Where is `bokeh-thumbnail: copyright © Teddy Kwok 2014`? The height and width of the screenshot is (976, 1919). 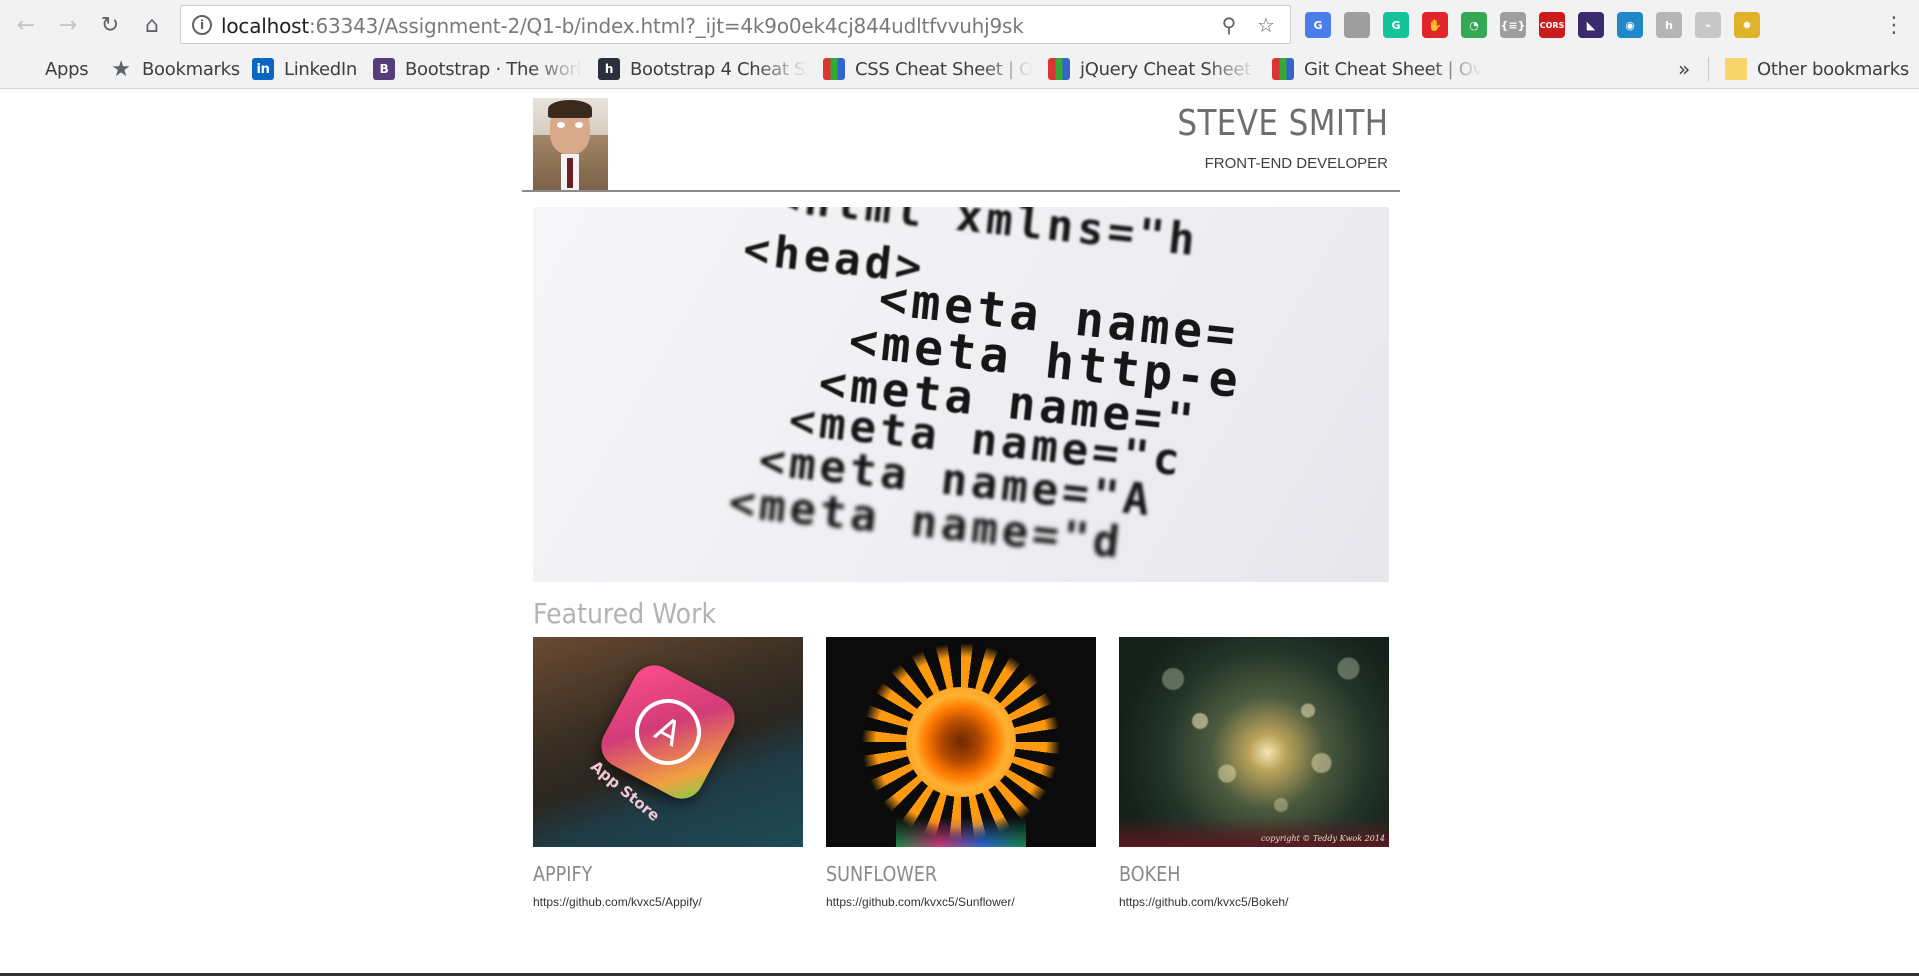 bokeh-thumbnail: copyright © Teddy Kwok 2014 is located at coordinates (1254, 742).